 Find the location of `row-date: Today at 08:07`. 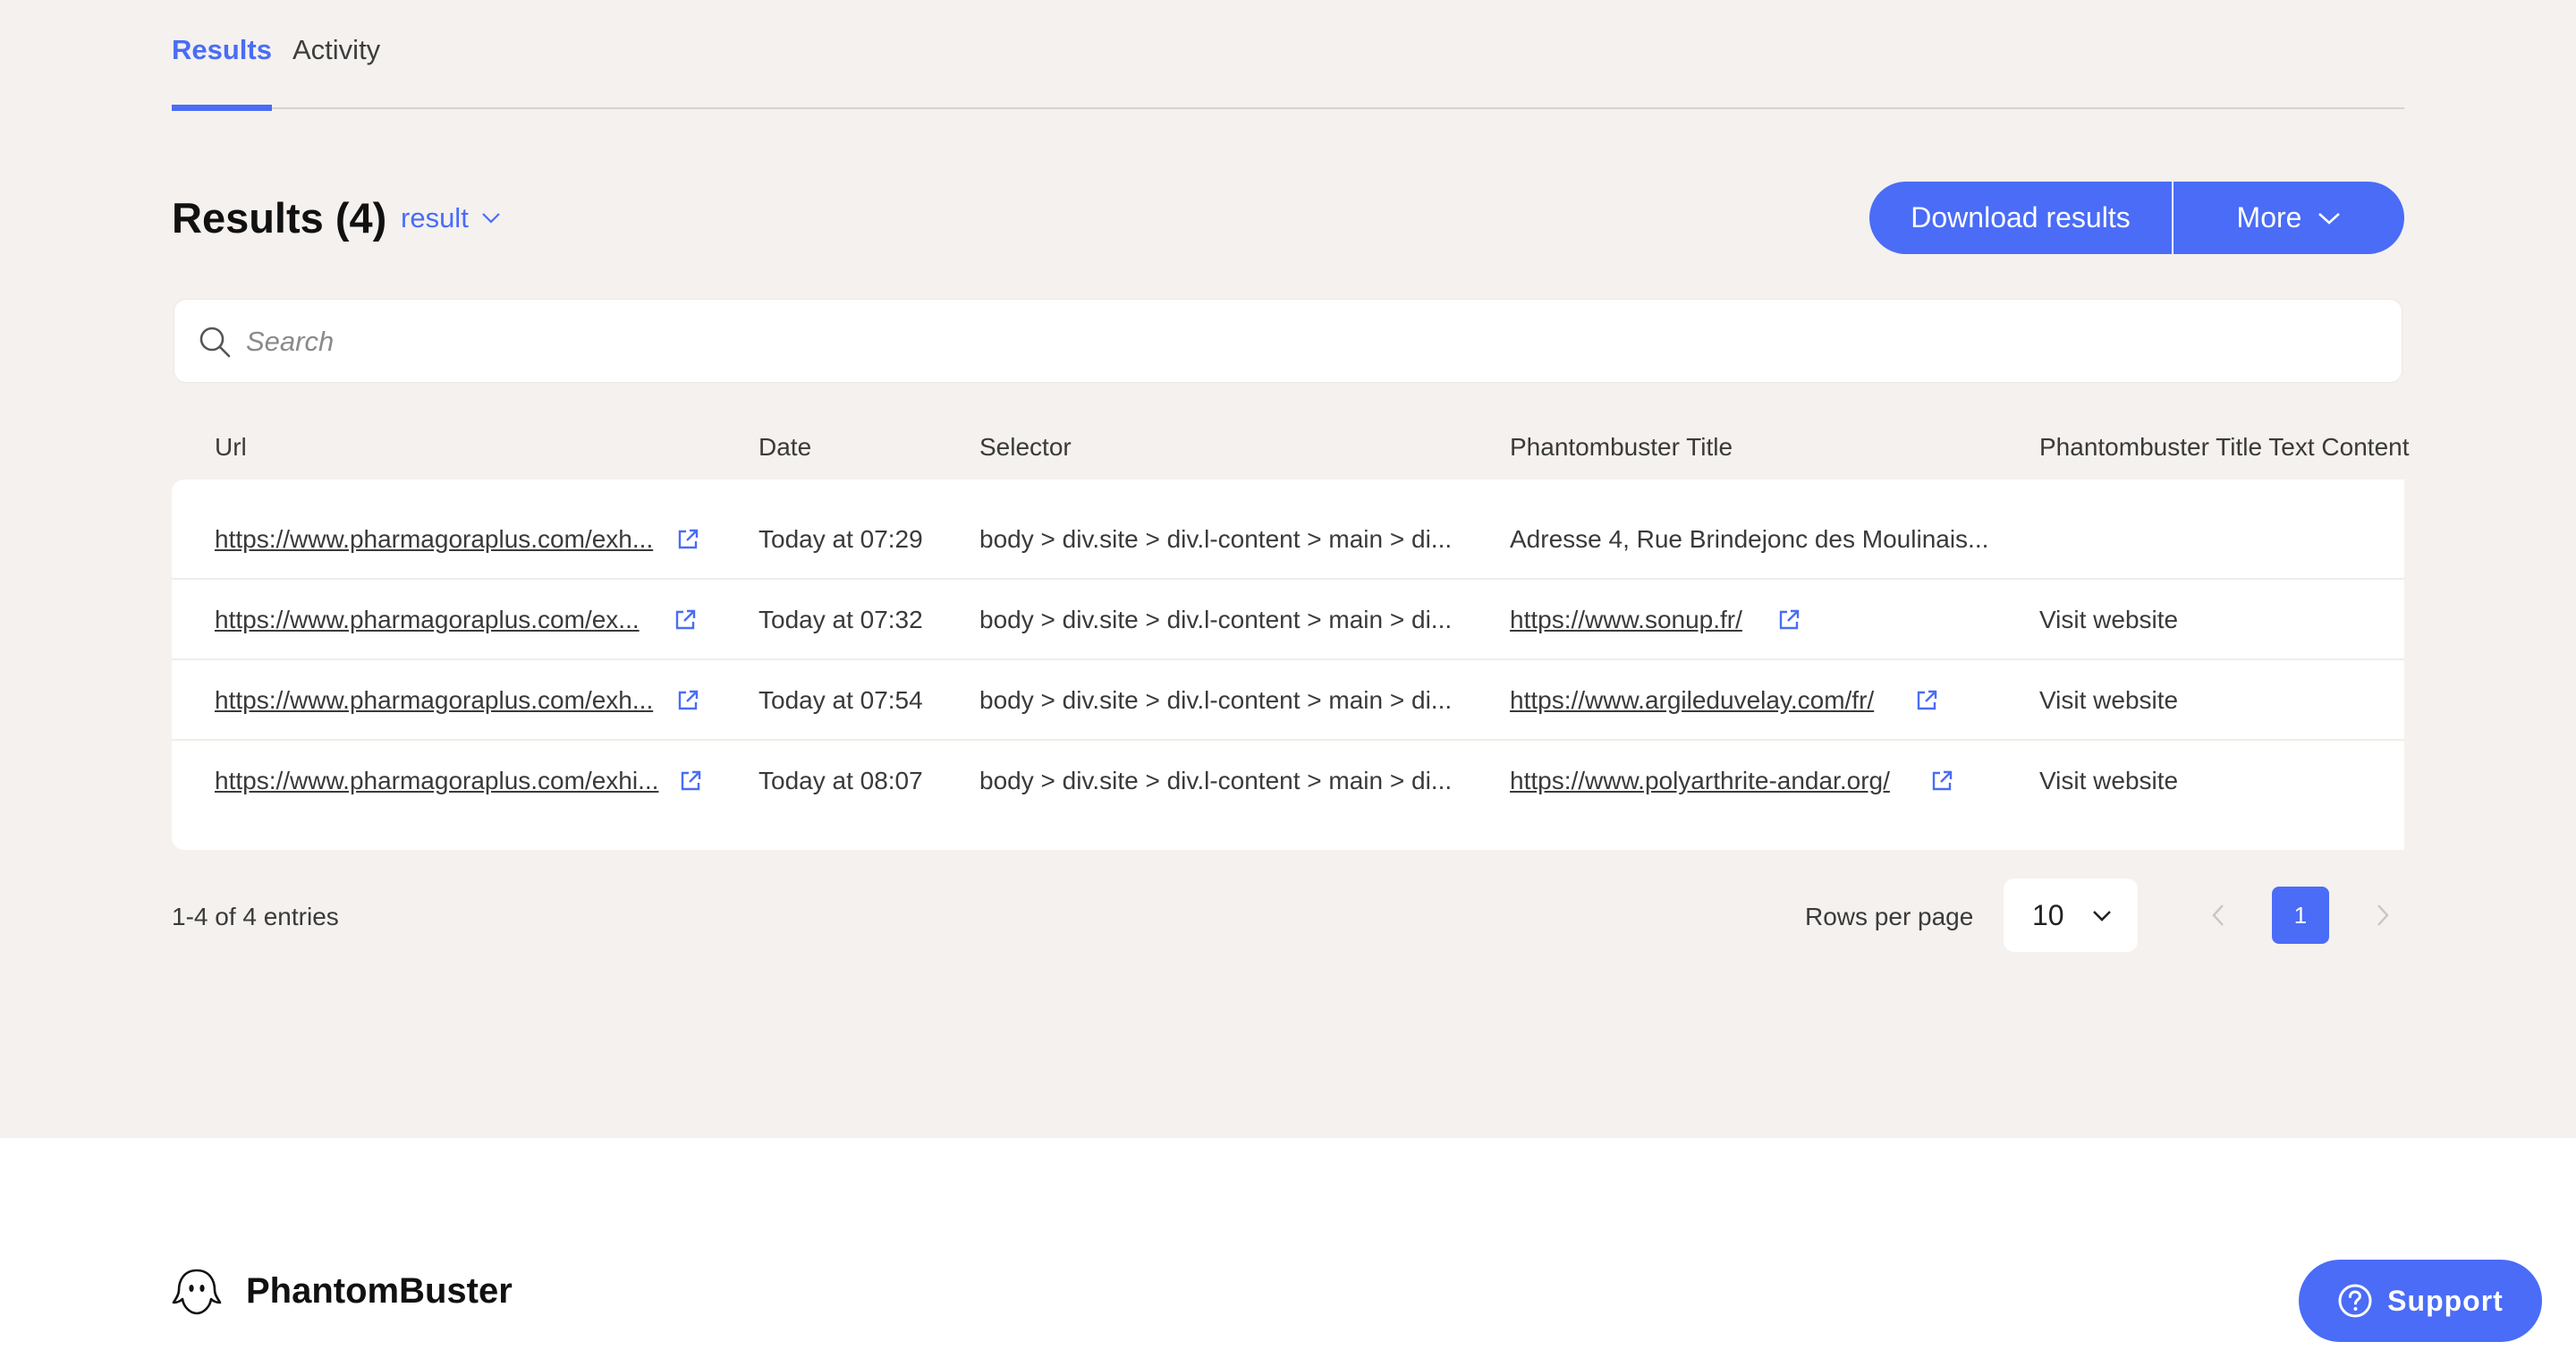

row-date: Today at 08:07 is located at coordinates (840, 780).